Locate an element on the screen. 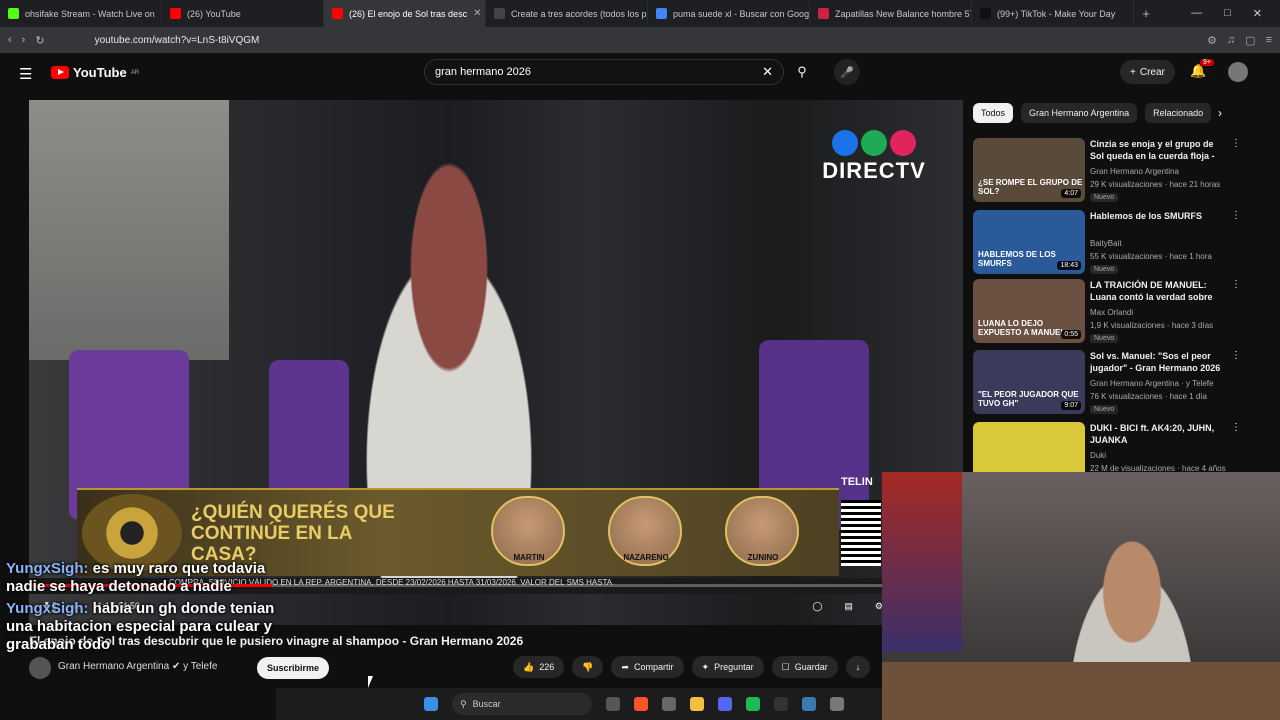 Image resolution: width=1280 pixels, height=720 pixels. autoplay-icon: ◯ is located at coordinates (817, 606).